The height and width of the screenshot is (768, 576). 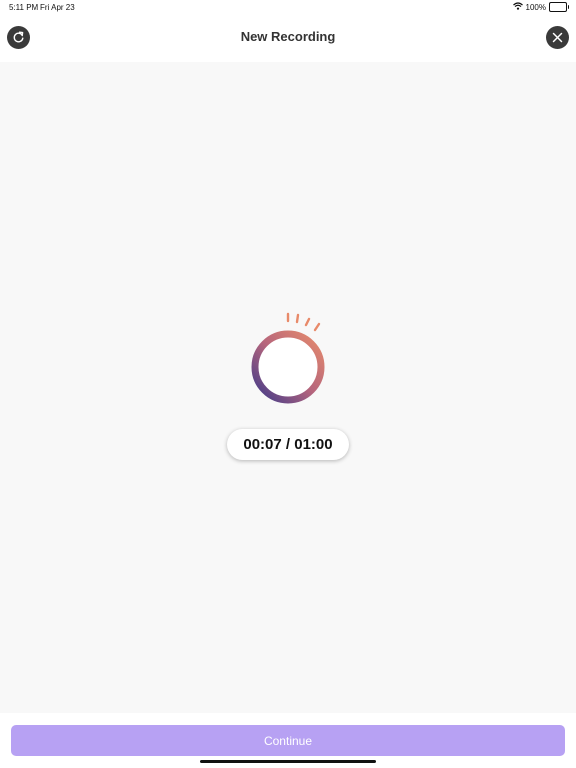 I want to click on status-indicators: 100%, so click(x=540, y=7).